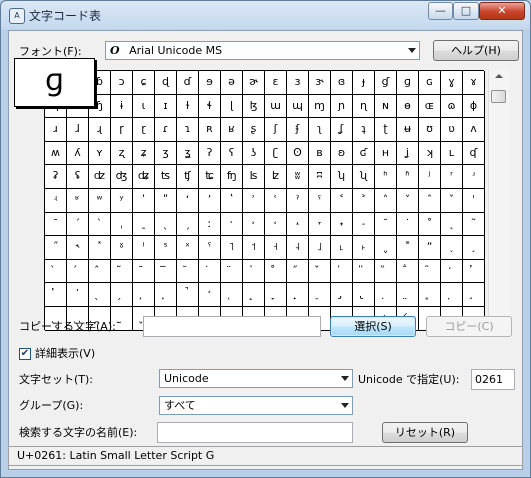 This screenshot has height=478, width=531. Describe the element at coordinates (255, 432) in the screenshot. I see `search-input` at that location.